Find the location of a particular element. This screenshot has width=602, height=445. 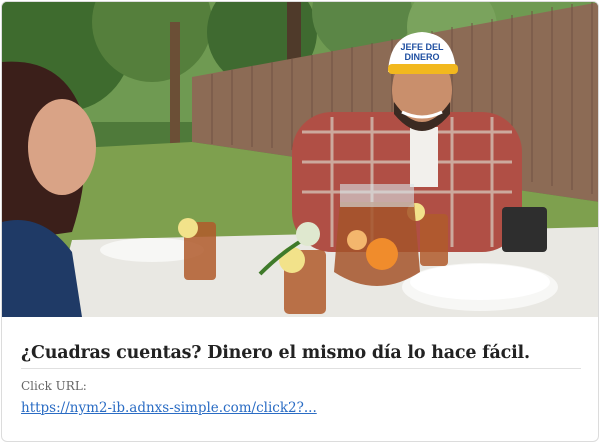

cap-text-line2: DINERO is located at coordinates (421, 57).